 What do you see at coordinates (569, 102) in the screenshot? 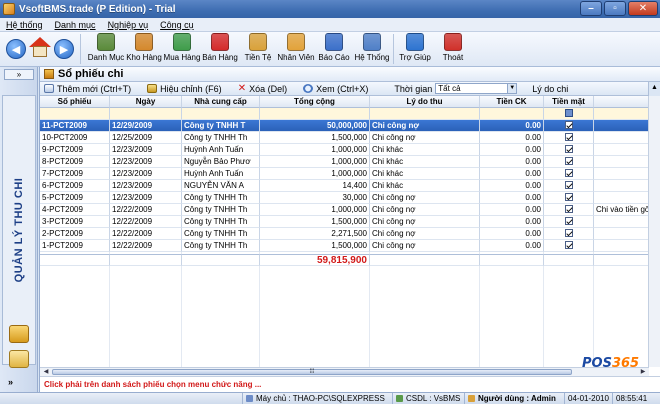
I see `col-header-cash: Tiền mặt` at bounding box center [569, 102].